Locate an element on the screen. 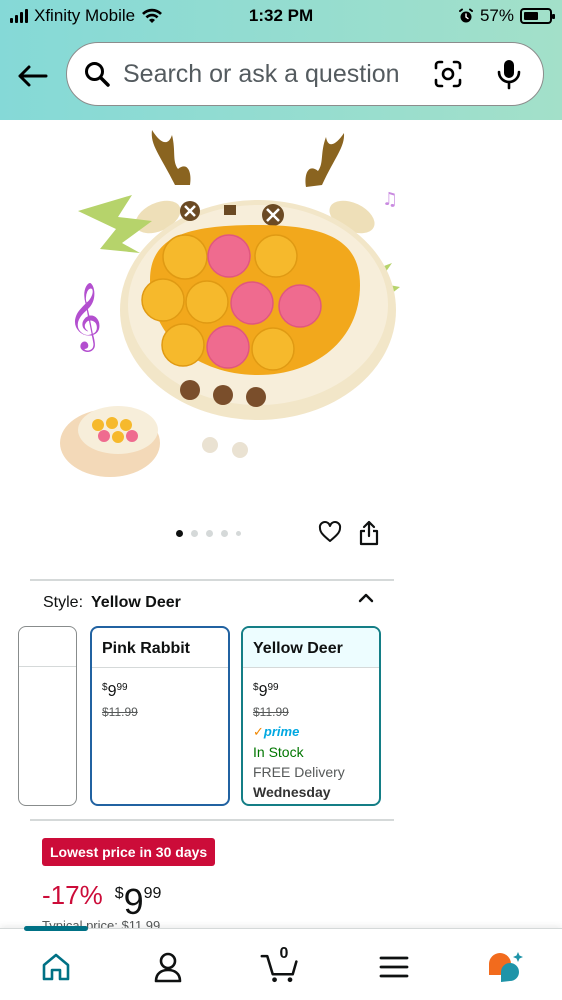  check-icon: ✓ is located at coordinates (258, 731).